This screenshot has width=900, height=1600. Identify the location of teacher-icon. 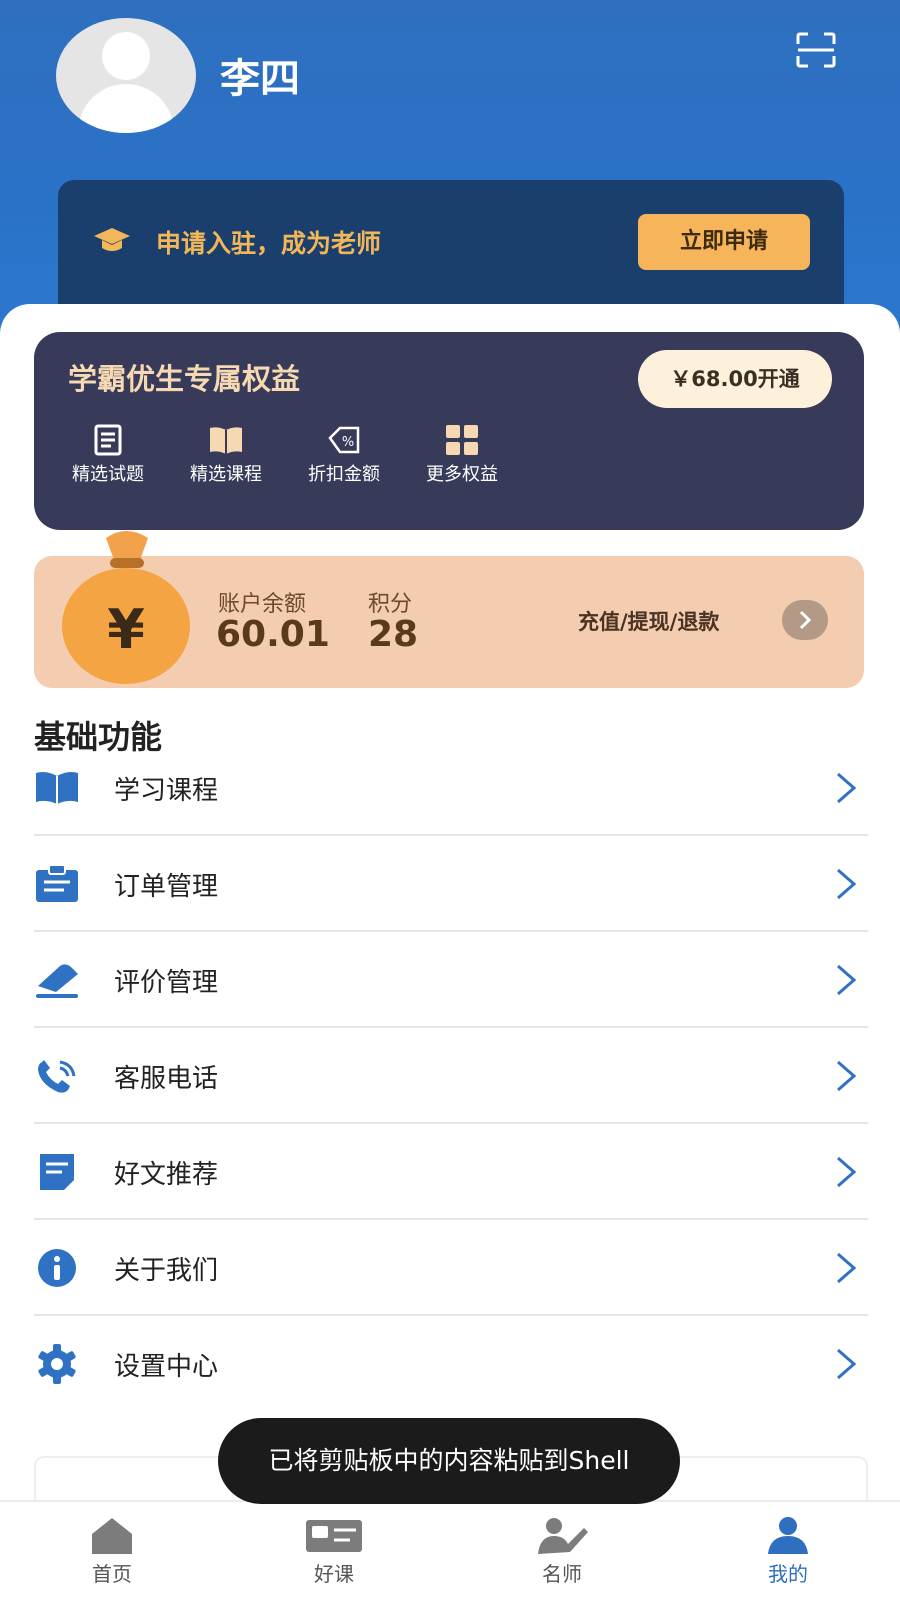
(563, 1536).